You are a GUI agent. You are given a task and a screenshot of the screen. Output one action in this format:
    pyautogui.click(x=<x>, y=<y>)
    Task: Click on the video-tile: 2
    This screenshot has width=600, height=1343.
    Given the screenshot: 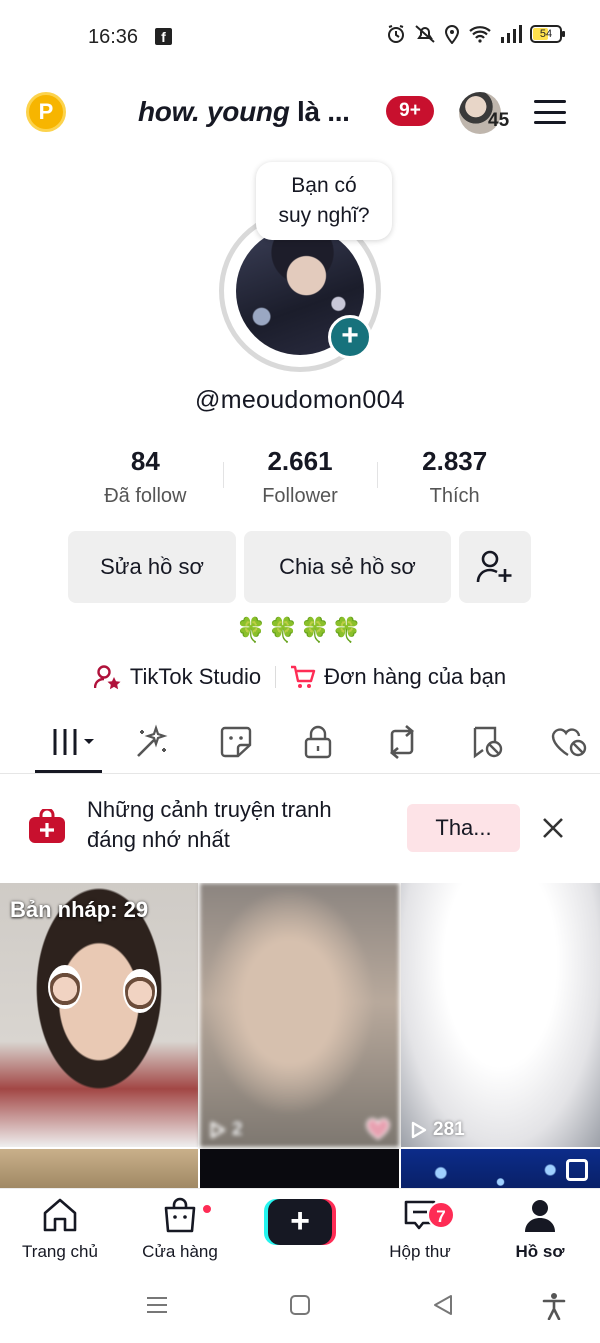 What is the action you would take?
    pyautogui.click(x=299, y=1015)
    